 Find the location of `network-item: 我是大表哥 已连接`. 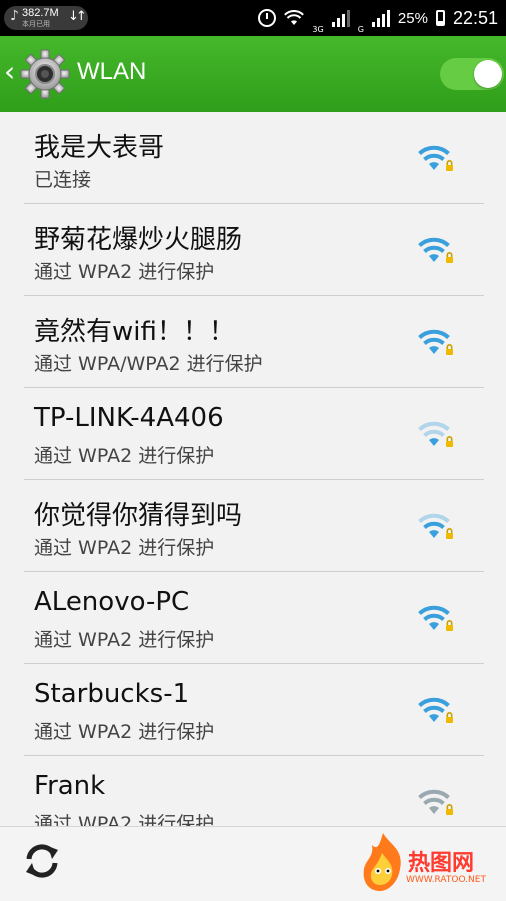

network-item: 我是大表哥 已连接 is located at coordinates (253, 158).